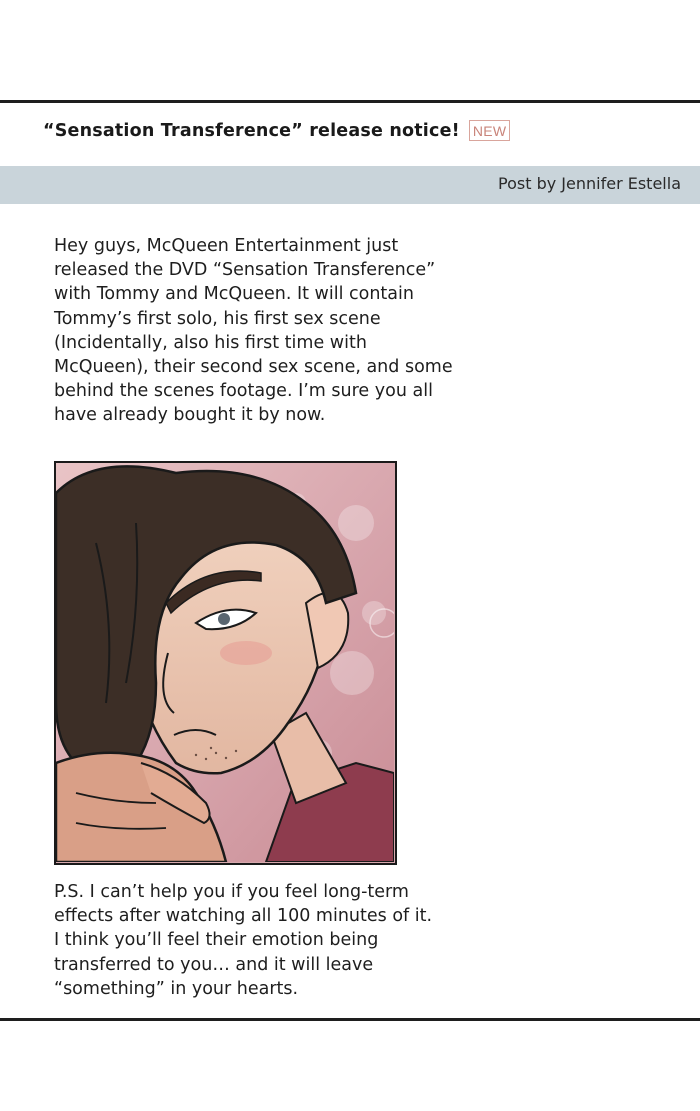  What do you see at coordinates (350, 1019) in the screenshot?
I see `bottom-divider` at bounding box center [350, 1019].